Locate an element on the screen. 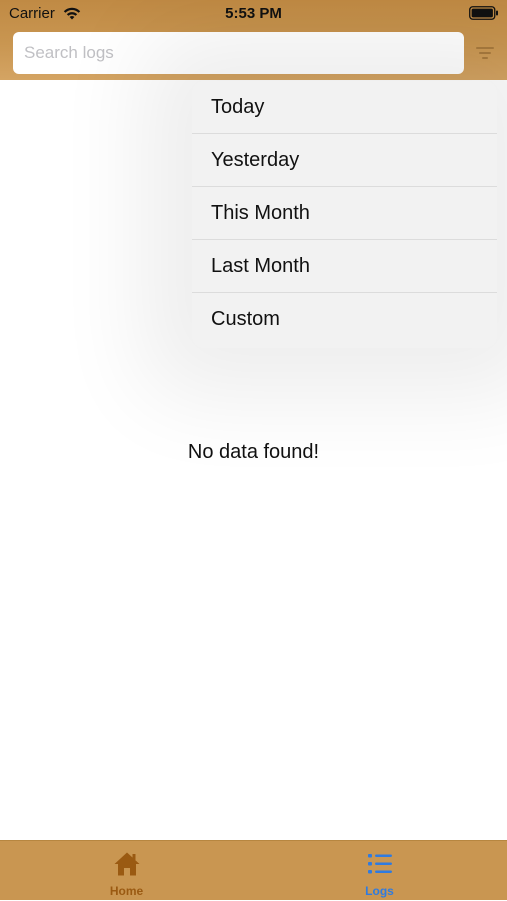 The height and width of the screenshot is (901, 507). tab-logs: Logs is located at coordinates (379, 871).